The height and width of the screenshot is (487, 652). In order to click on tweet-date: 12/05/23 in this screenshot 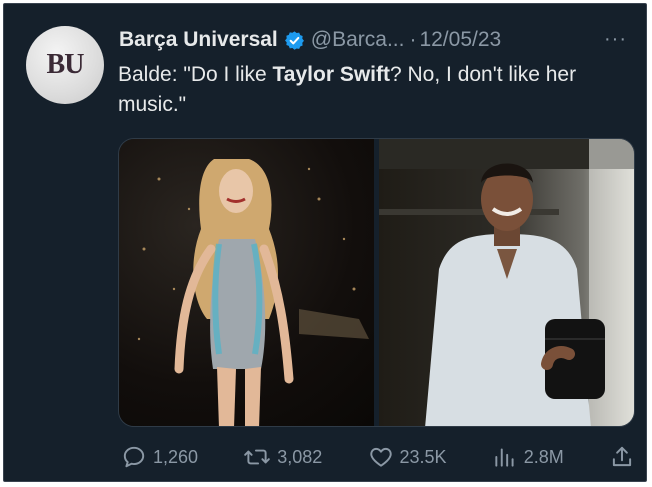, I will do `click(460, 40)`.